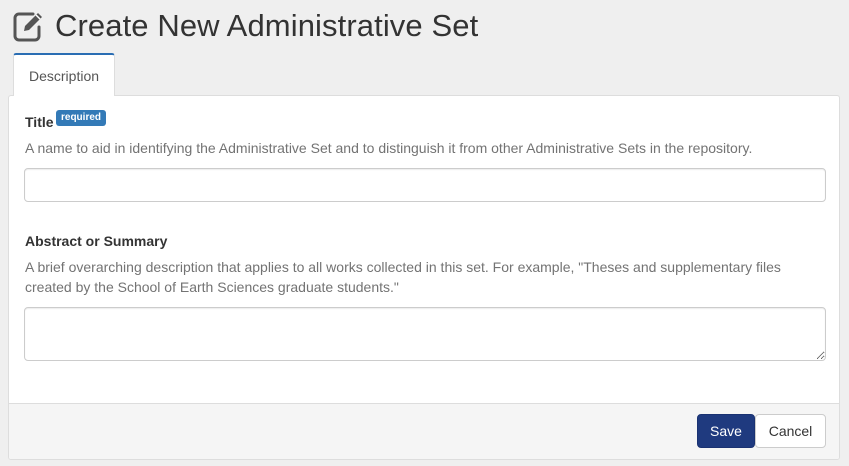  I want to click on page-header: Create New Administrative Set, so click(244, 26).